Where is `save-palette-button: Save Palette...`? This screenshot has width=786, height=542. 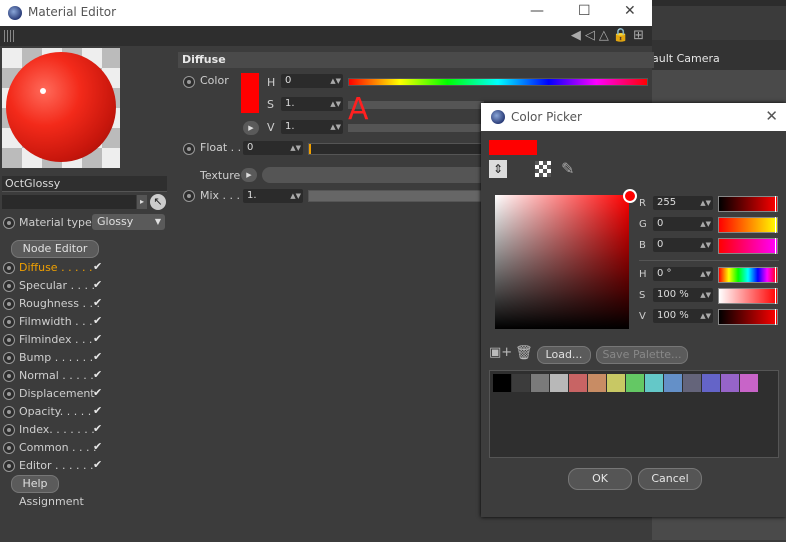 save-palette-button: Save Palette... is located at coordinates (642, 355).